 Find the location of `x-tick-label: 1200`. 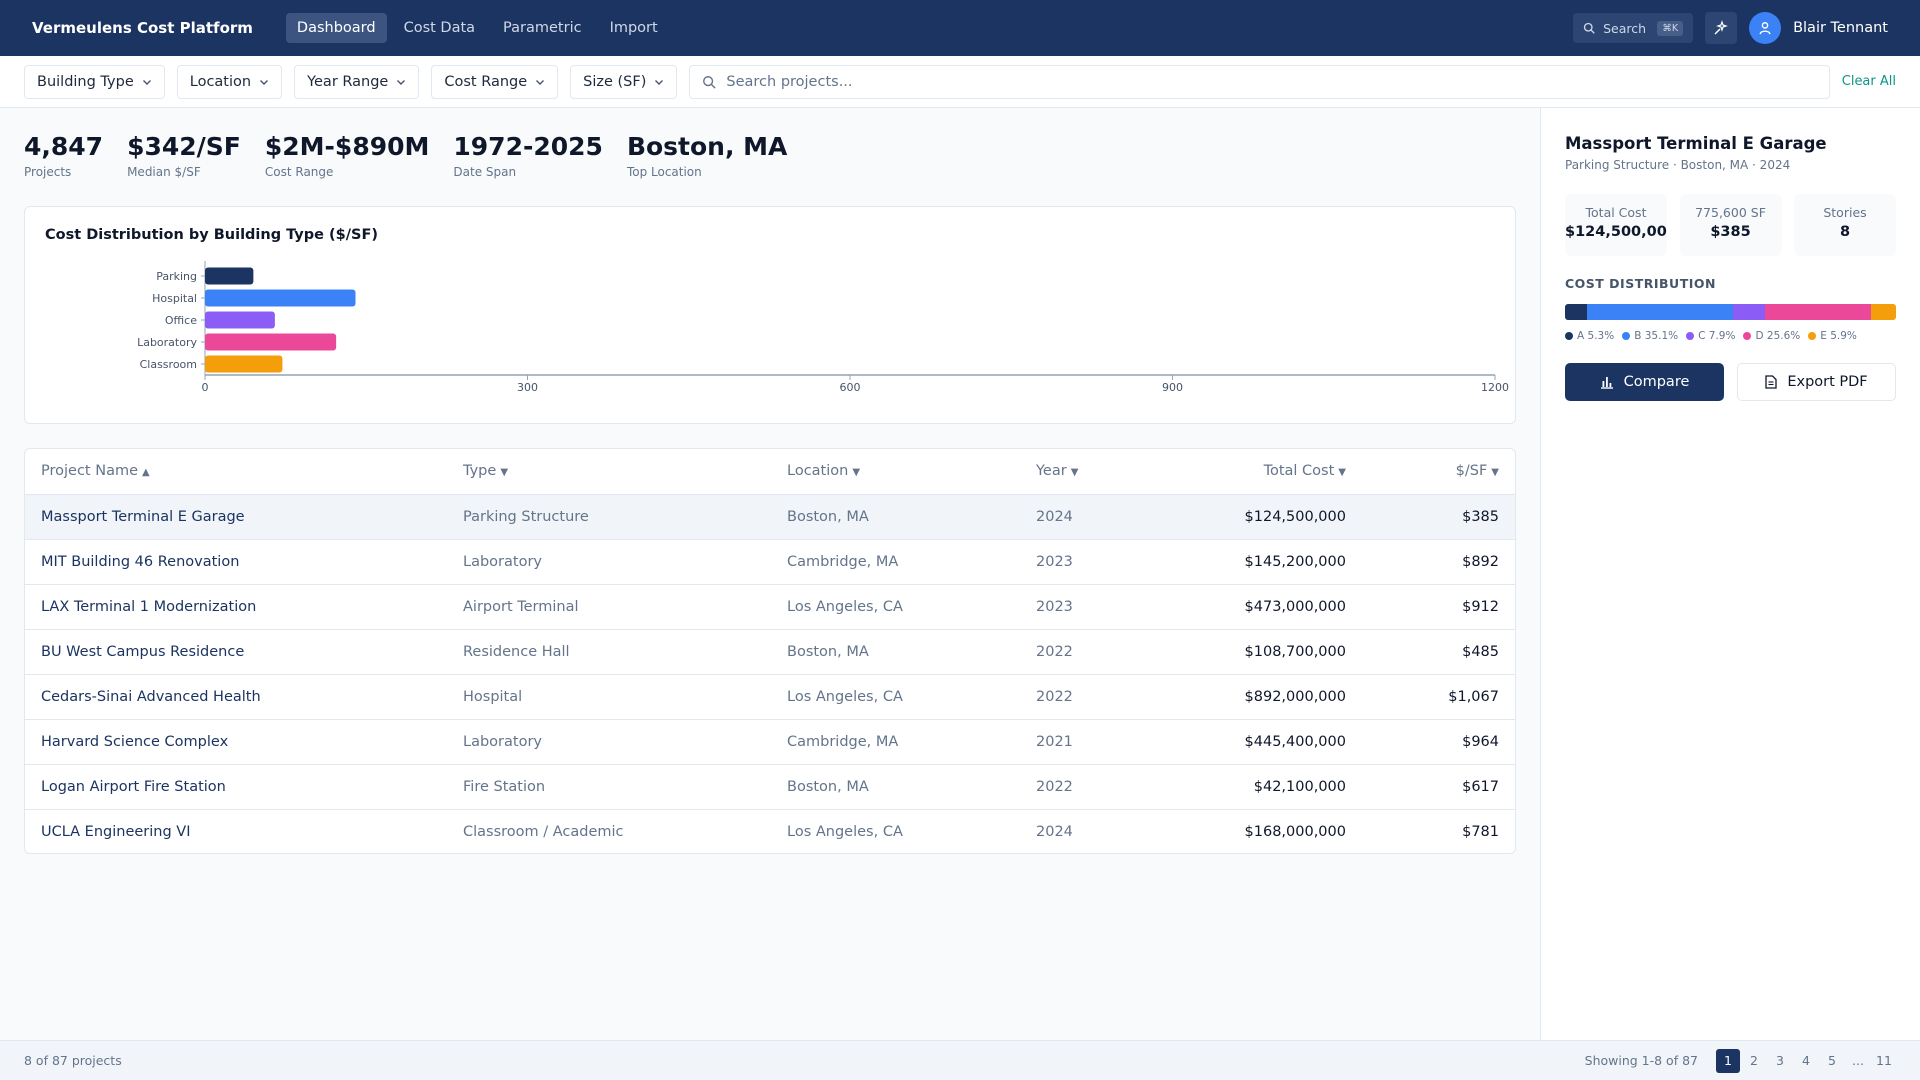

x-tick-label: 1200 is located at coordinates (1495, 387).